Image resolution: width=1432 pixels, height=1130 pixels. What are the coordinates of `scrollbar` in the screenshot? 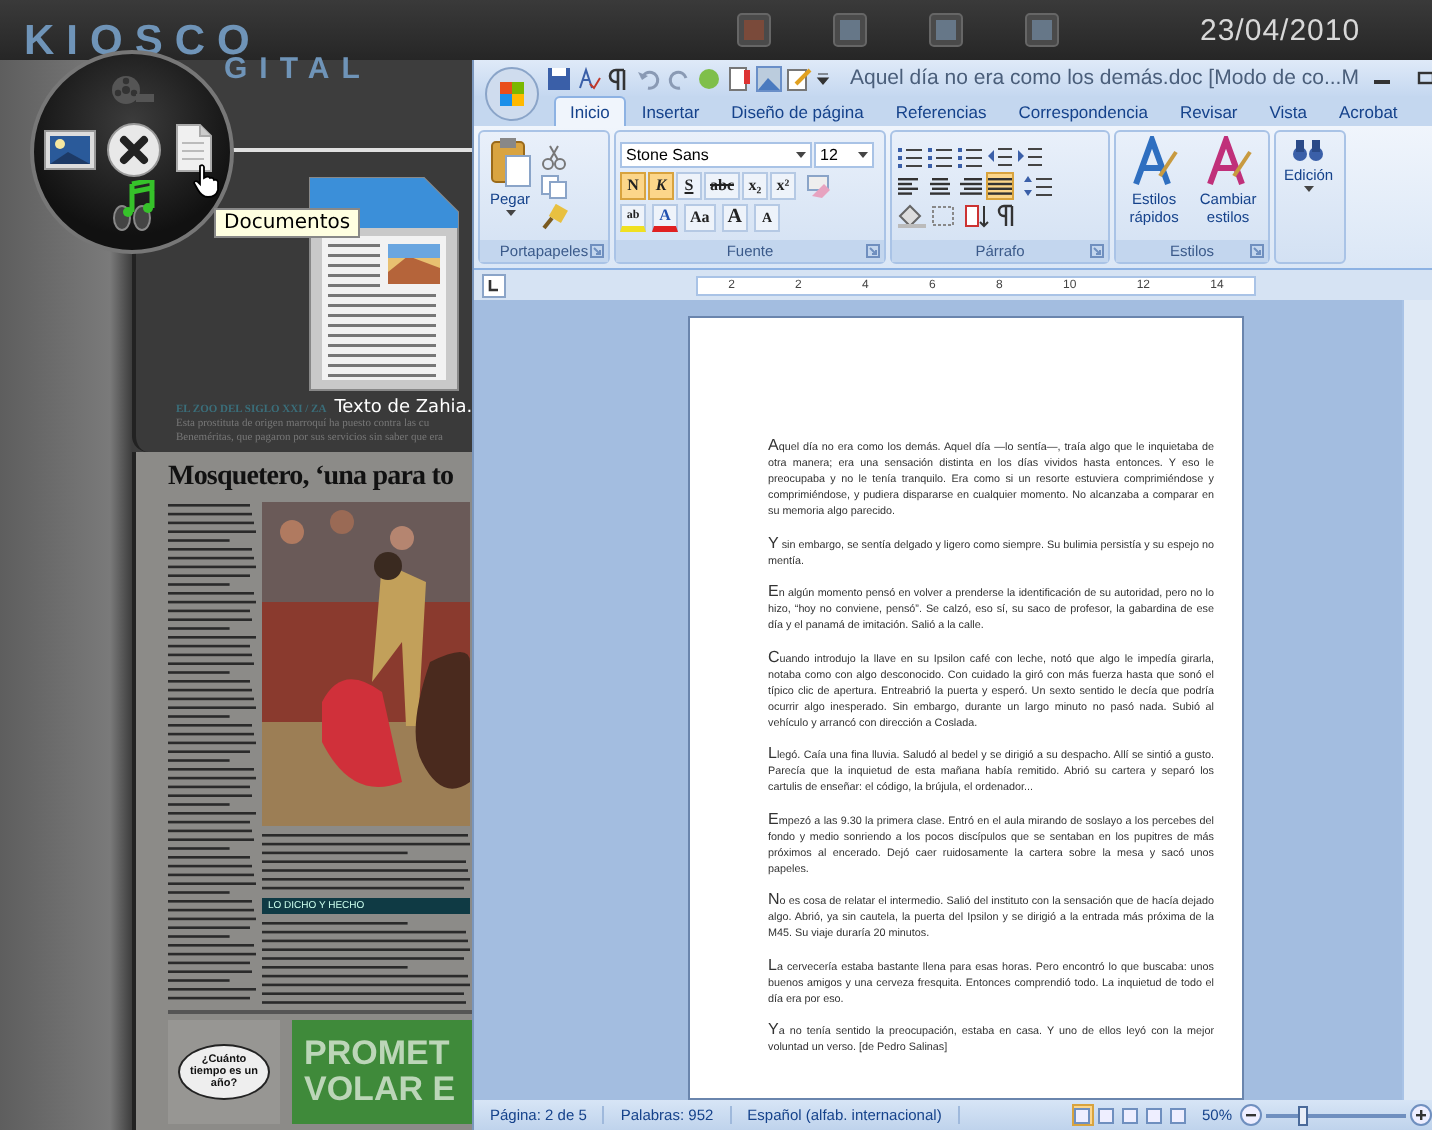 It's located at (1417, 700).